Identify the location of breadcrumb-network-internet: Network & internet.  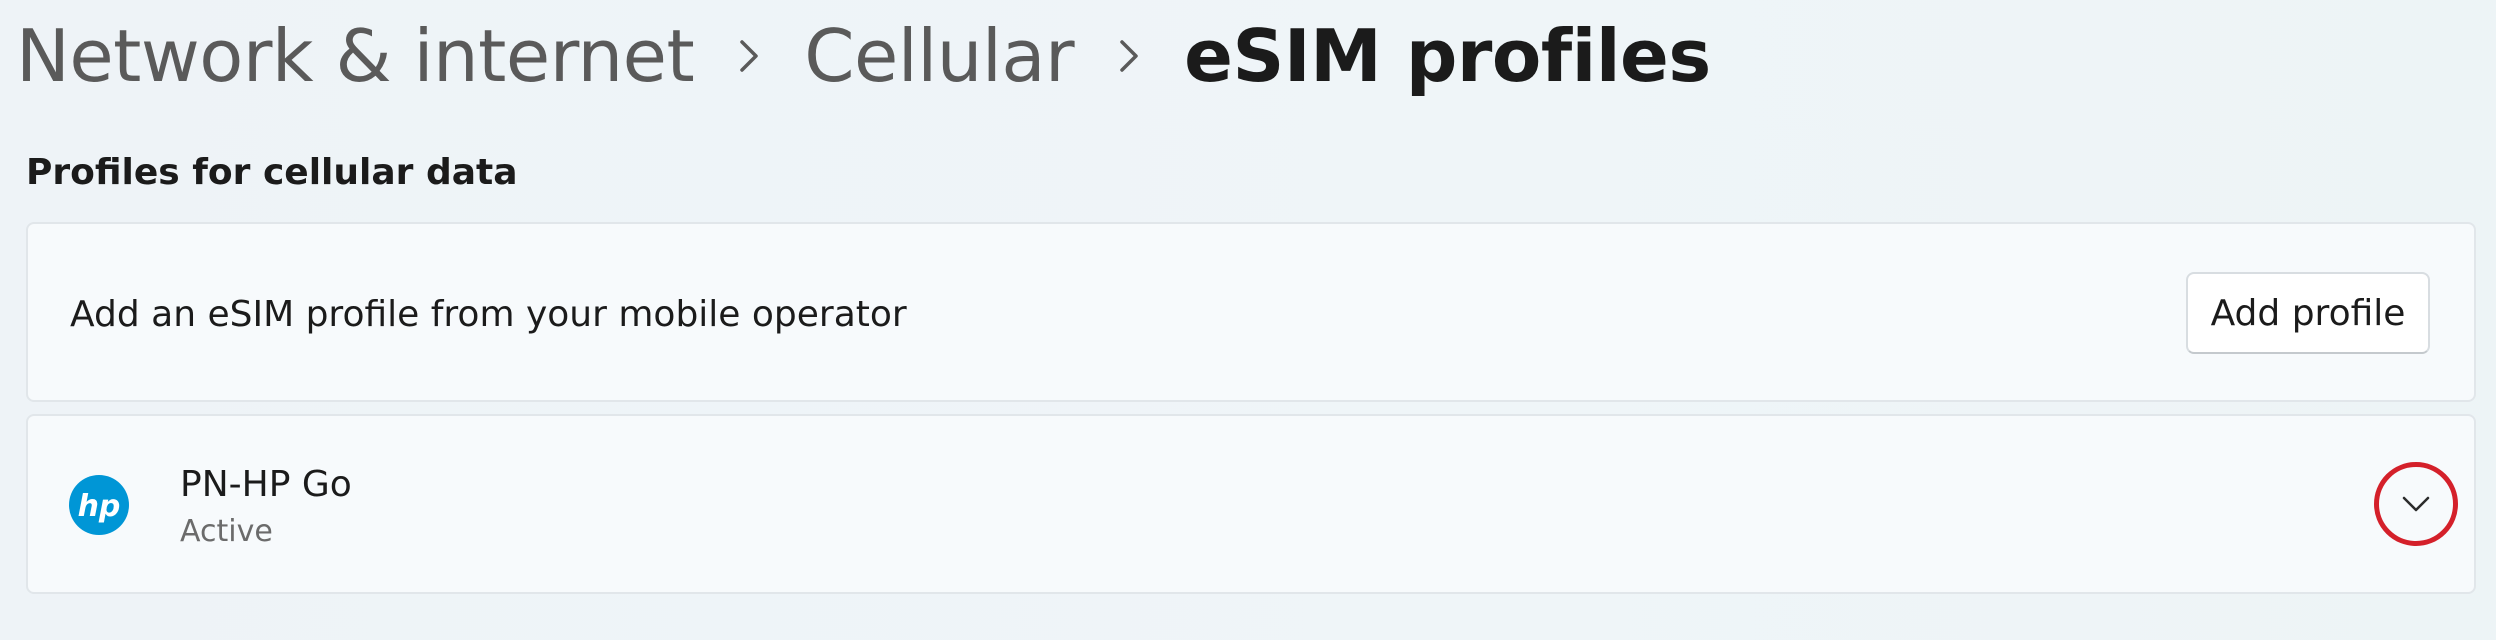
(355, 56).